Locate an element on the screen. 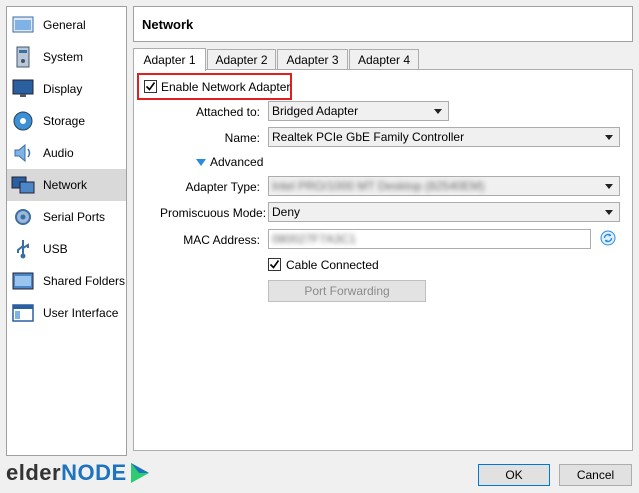 The width and height of the screenshot is (639, 493). sidebar-item-display: Display is located at coordinates (66, 89).